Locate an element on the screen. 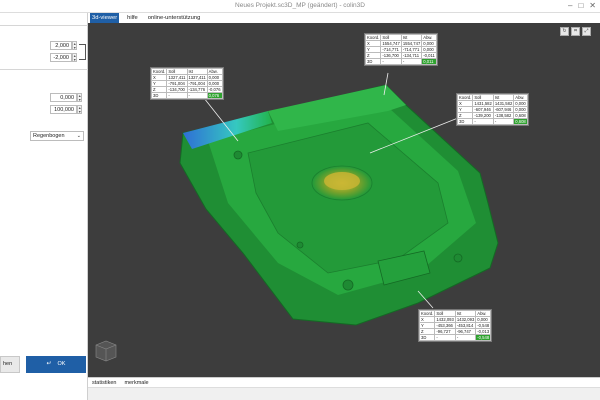 The width and height of the screenshot is (600, 400). tab-online-support: online-unterstützung is located at coordinates (174, 18).